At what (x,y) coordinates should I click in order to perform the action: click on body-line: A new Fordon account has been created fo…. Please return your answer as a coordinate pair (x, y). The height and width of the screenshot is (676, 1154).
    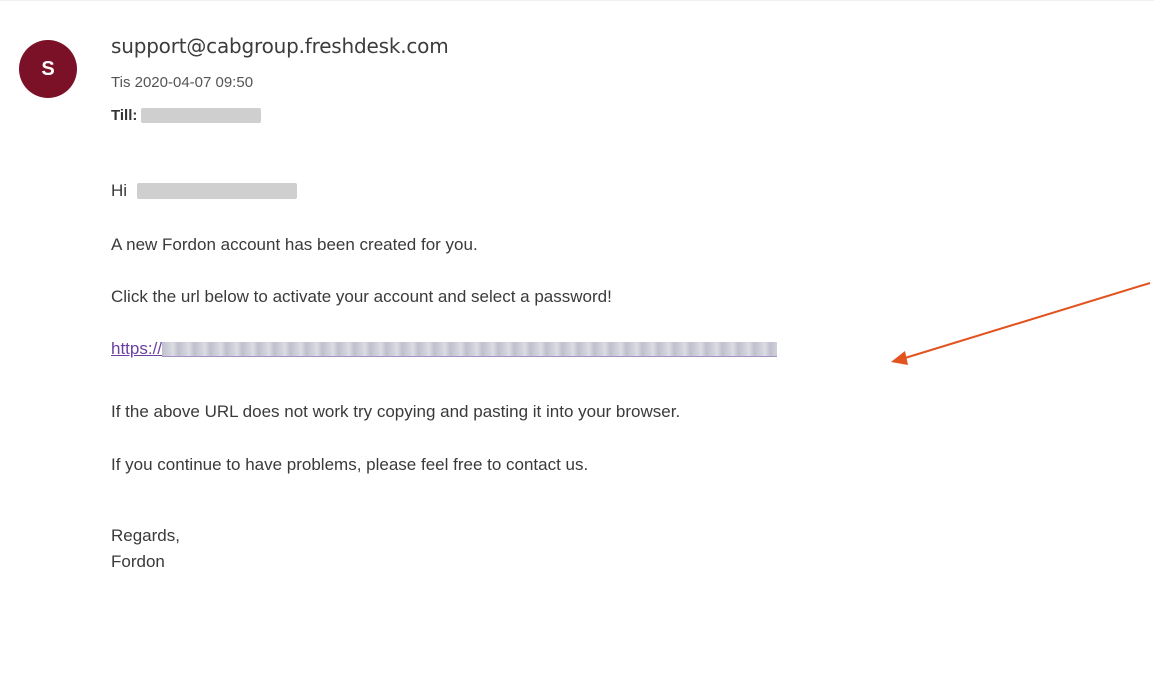
    Looking at the image, I should click on (294, 244).